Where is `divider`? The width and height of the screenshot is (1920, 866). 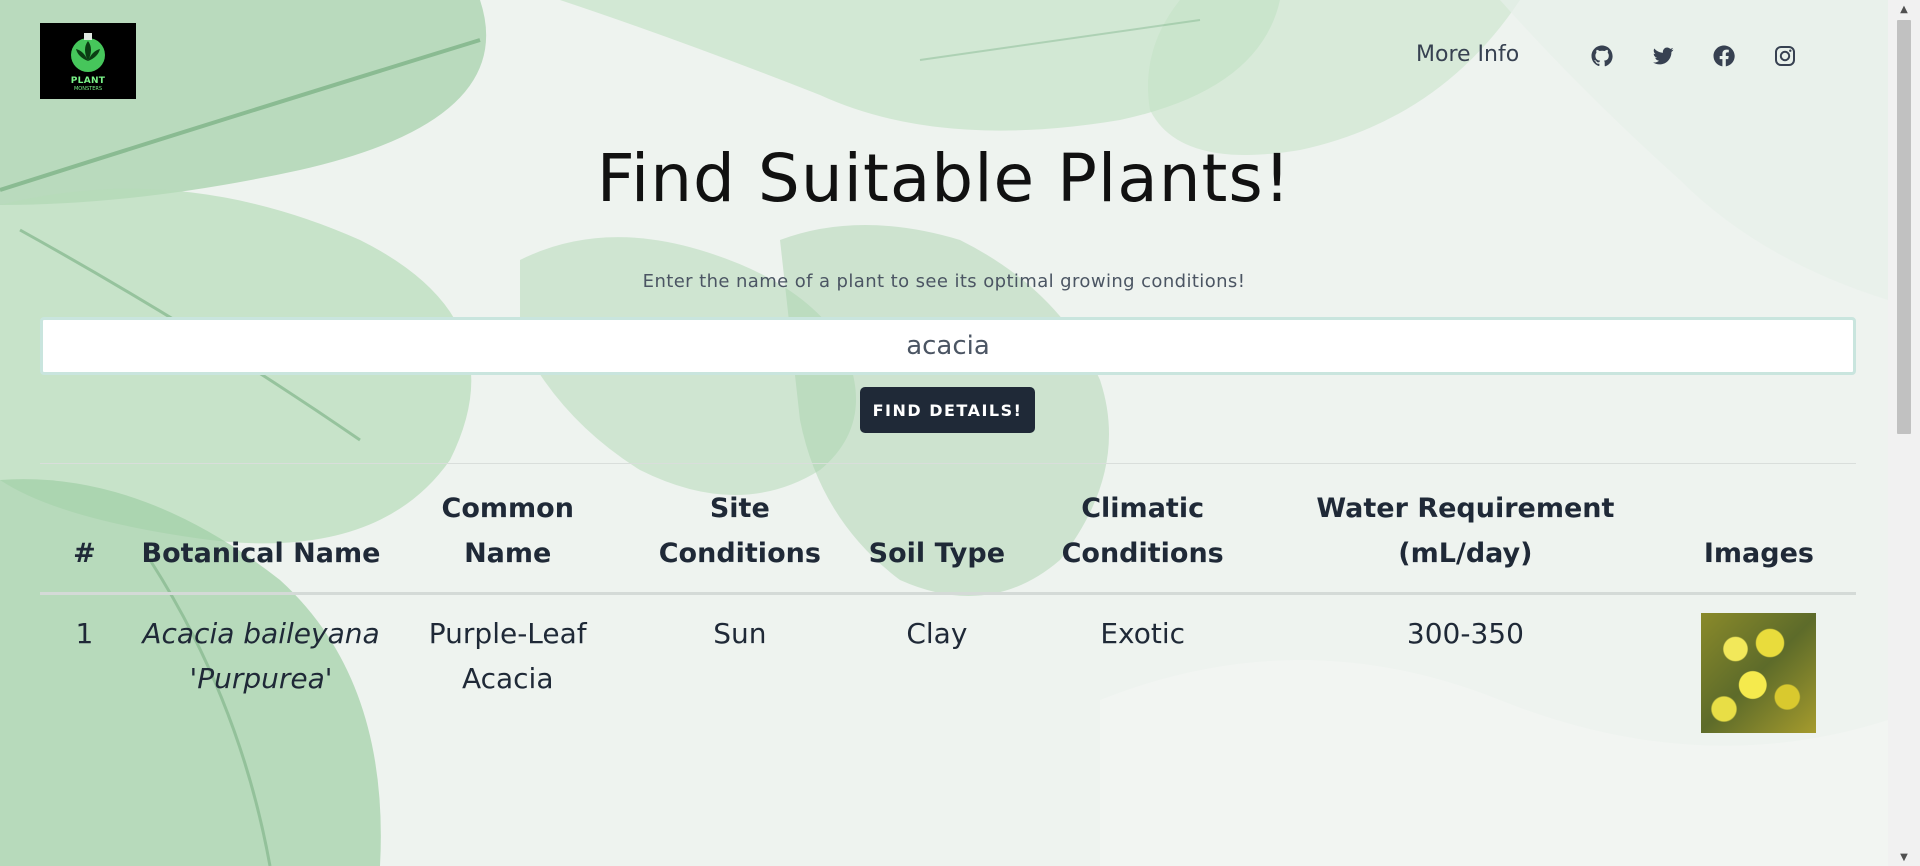 divider is located at coordinates (948, 463).